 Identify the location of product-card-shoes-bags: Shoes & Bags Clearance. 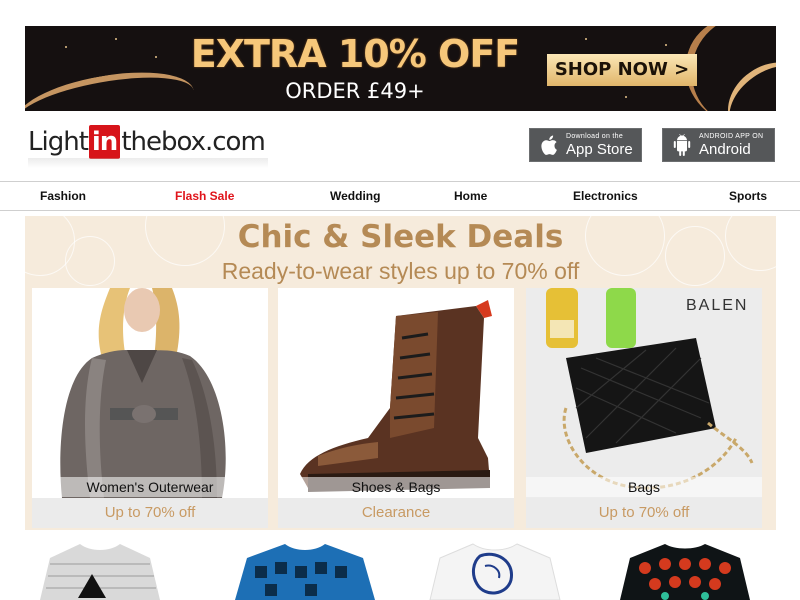
(396, 408).